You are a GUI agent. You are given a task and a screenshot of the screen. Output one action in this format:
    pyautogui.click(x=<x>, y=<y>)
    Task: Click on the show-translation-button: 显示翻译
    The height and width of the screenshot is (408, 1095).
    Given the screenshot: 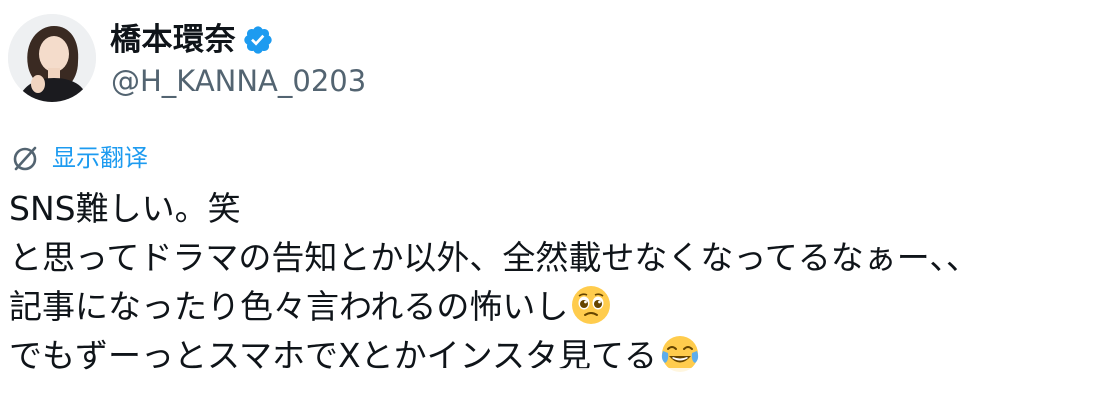 What is the action you would take?
    pyautogui.click(x=79, y=158)
    